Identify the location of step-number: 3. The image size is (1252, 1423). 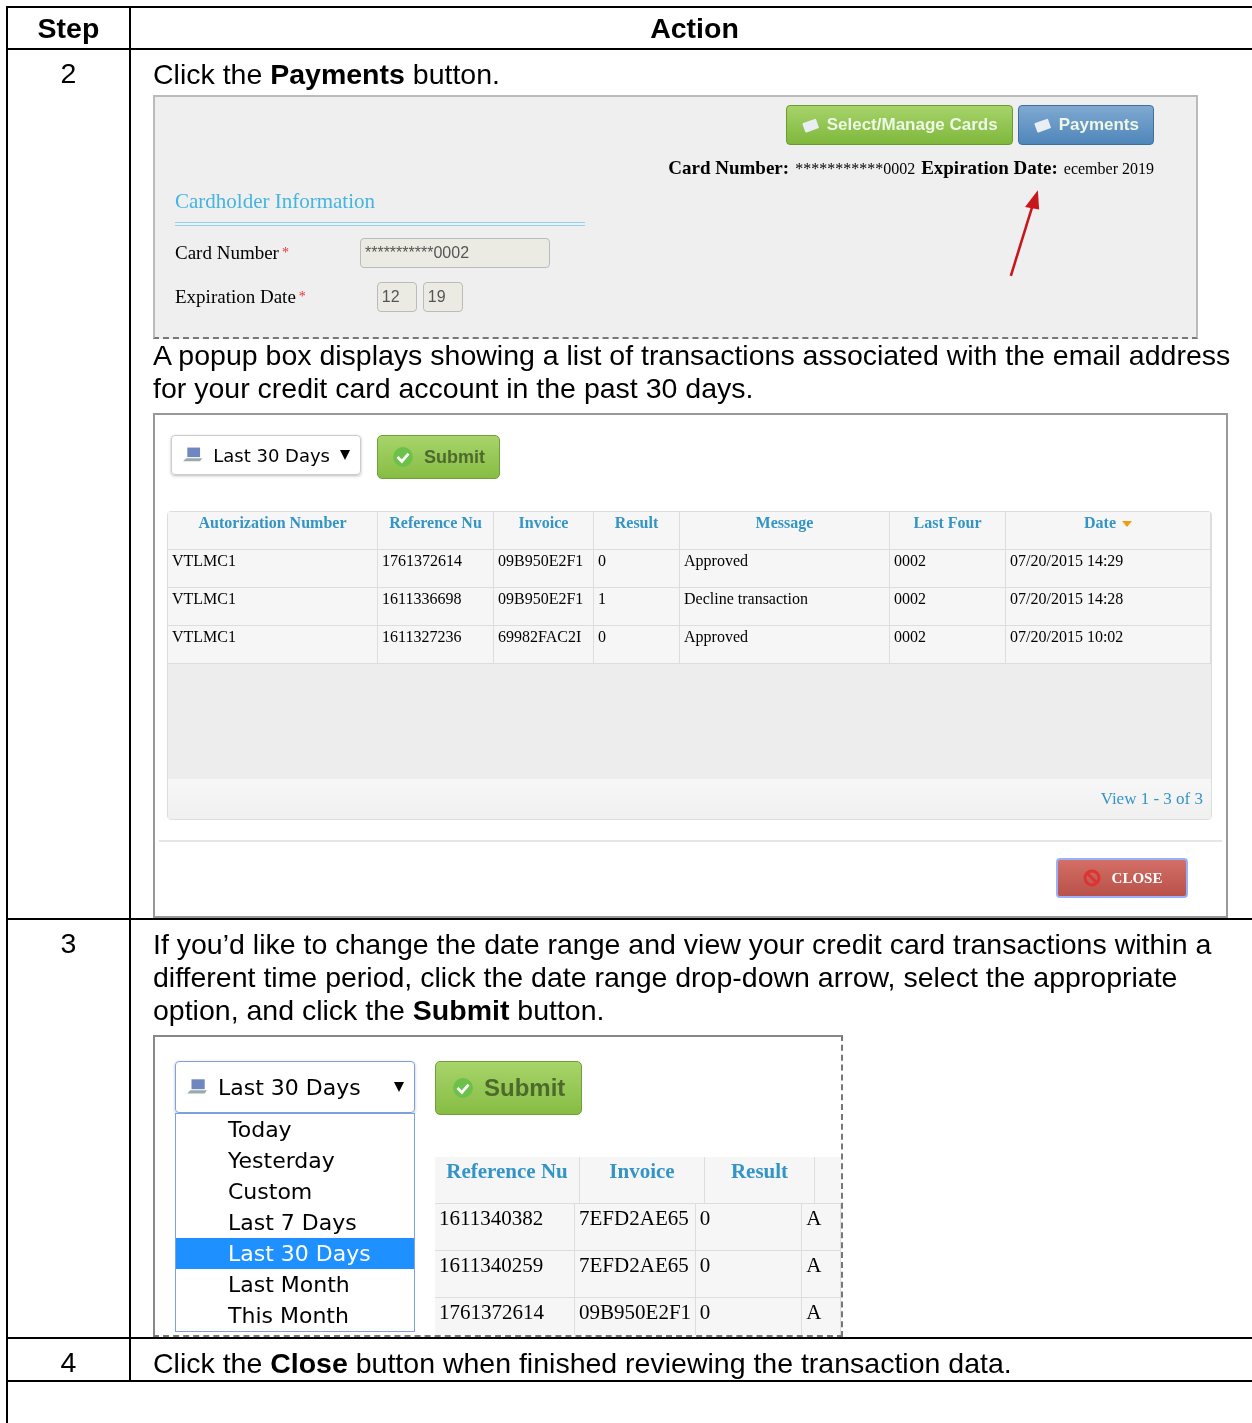
(68, 943).